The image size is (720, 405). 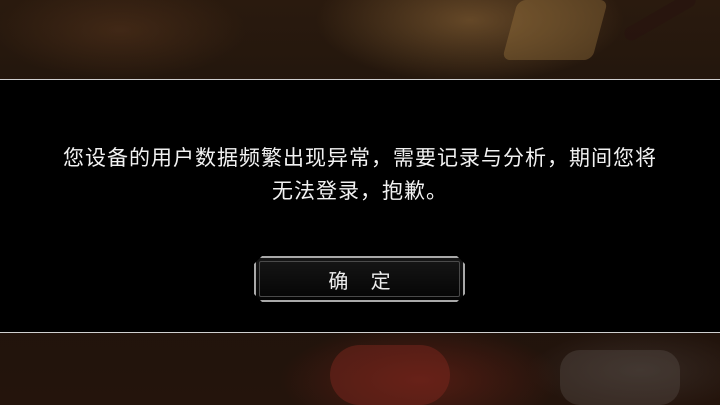 I want to click on confirm-button: 确 定, so click(x=359, y=279).